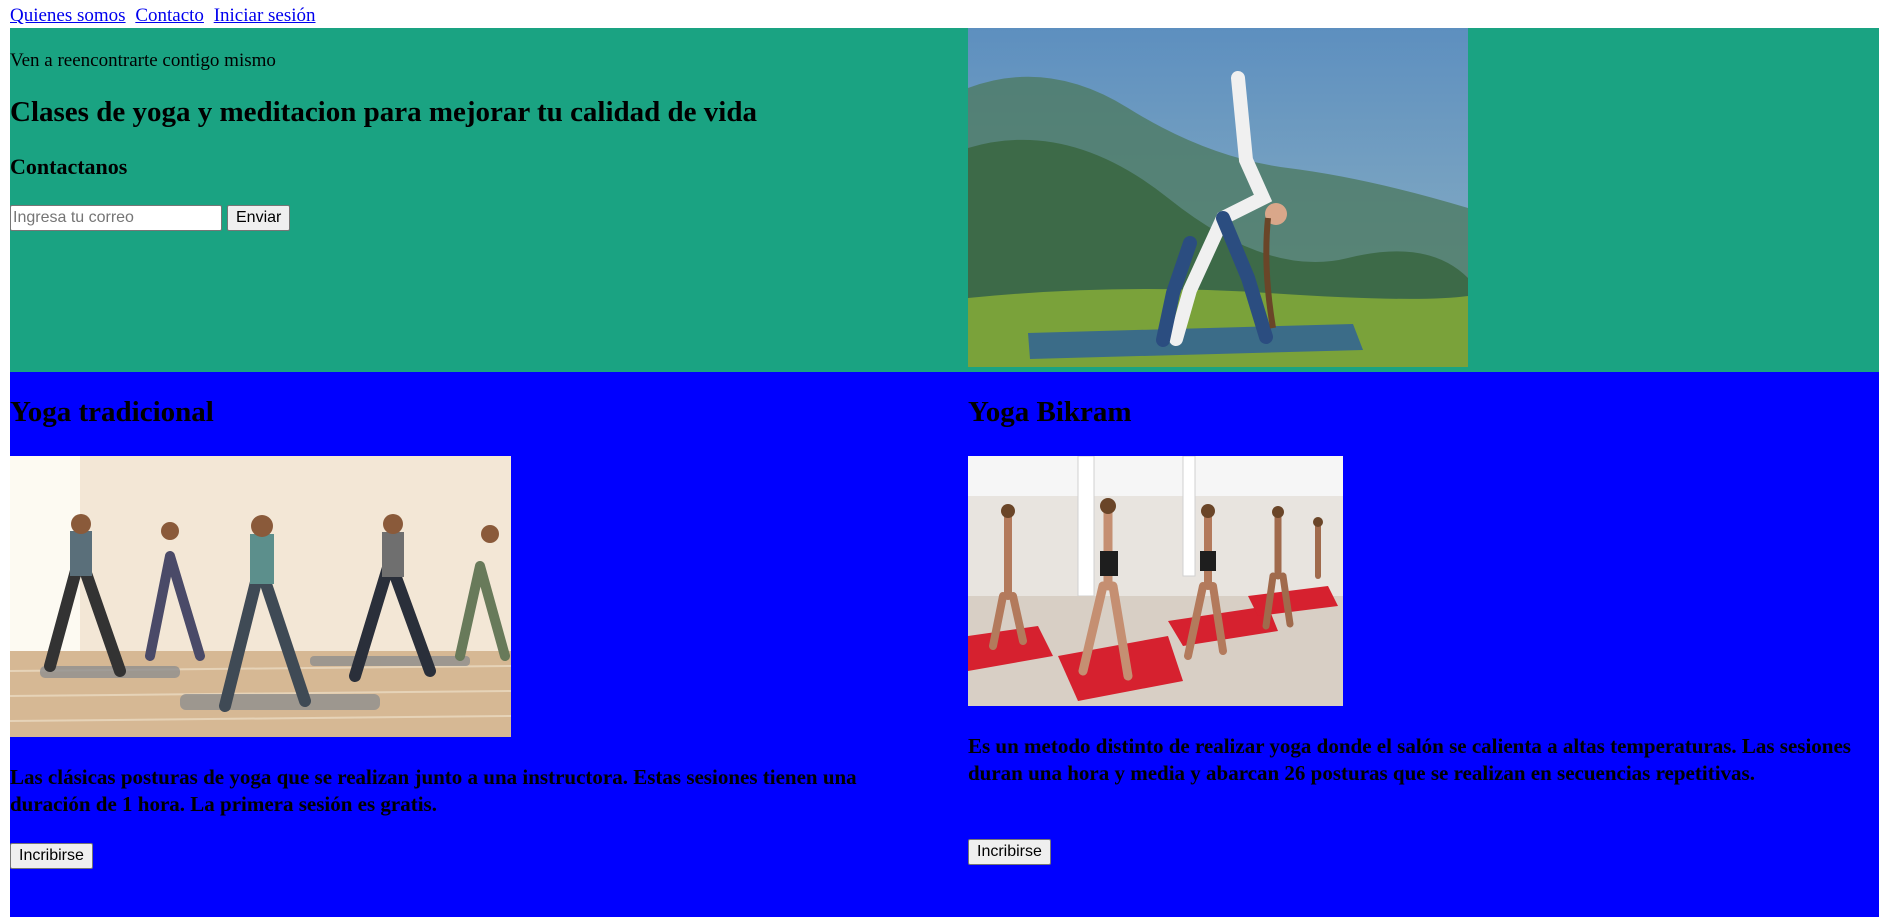  What do you see at coordinates (1009, 852) in the screenshot?
I see `enroll-button-bikram: Incribirse` at bounding box center [1009, 852].